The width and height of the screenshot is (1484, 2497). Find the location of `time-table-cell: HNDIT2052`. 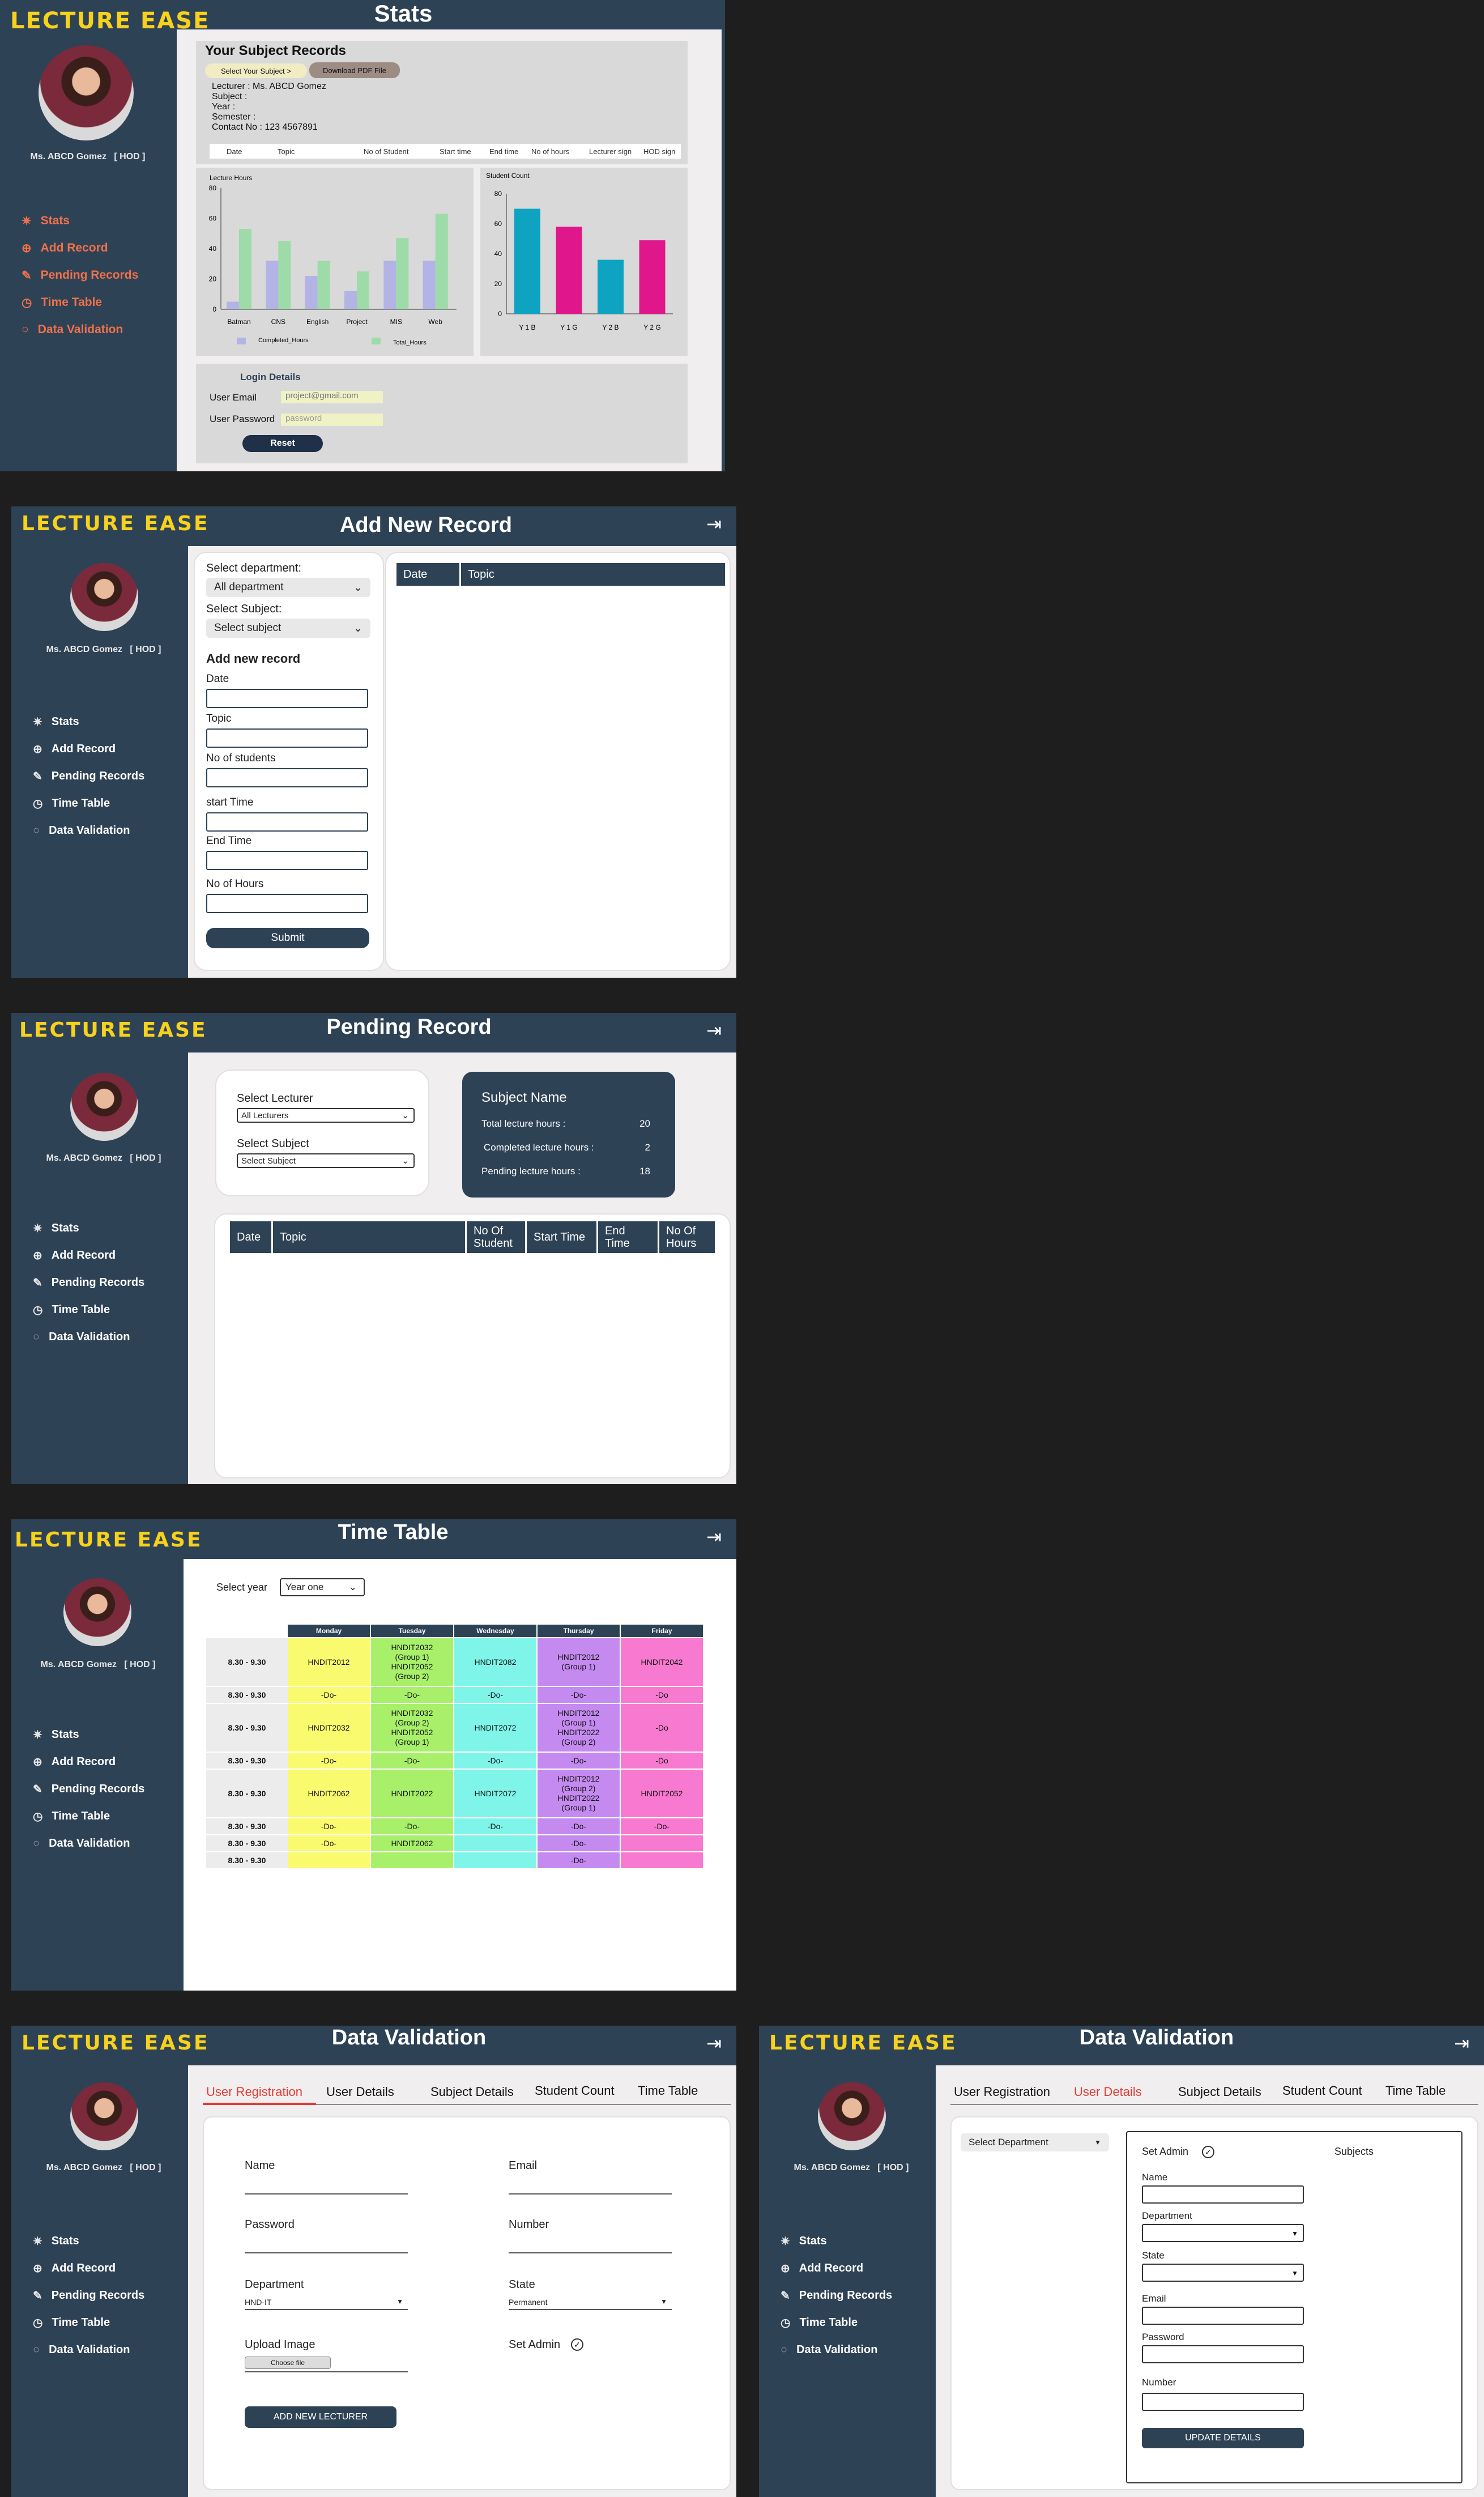

time-table-cell: HNDIT2052 is located at coordinates (662, 1793).